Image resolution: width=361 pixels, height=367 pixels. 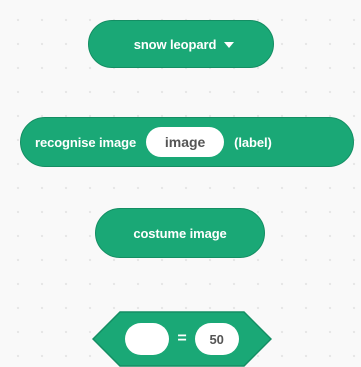 I want to click on costume-image-block: costume image, so click(x=180, y=233).